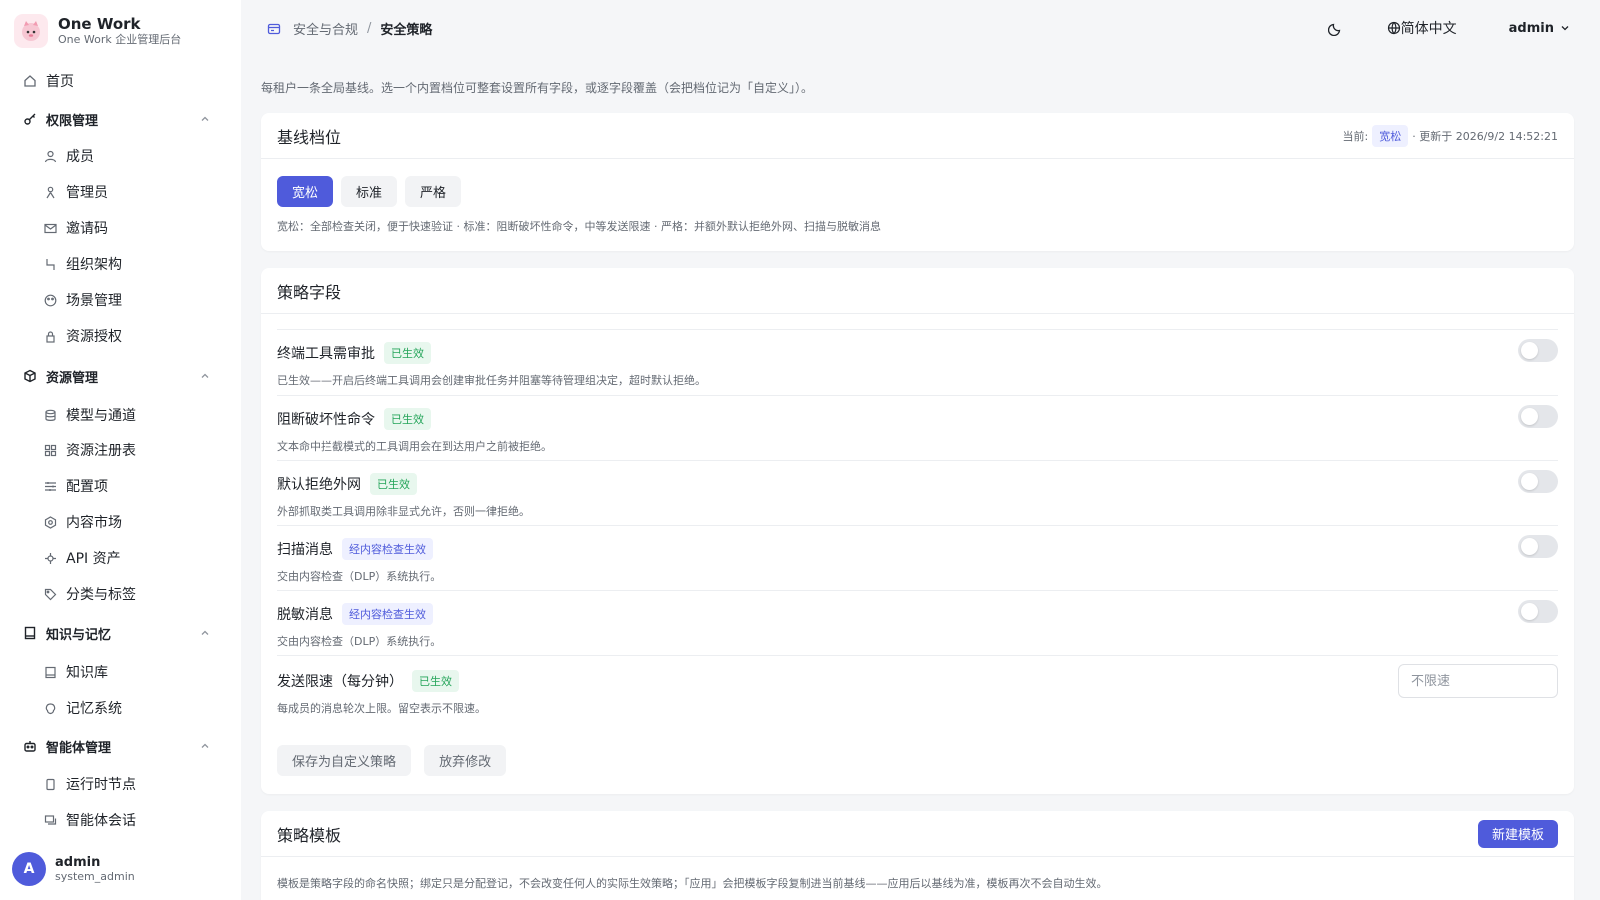  I want to click on nav-item-label: 管理员, so click(87, 193).